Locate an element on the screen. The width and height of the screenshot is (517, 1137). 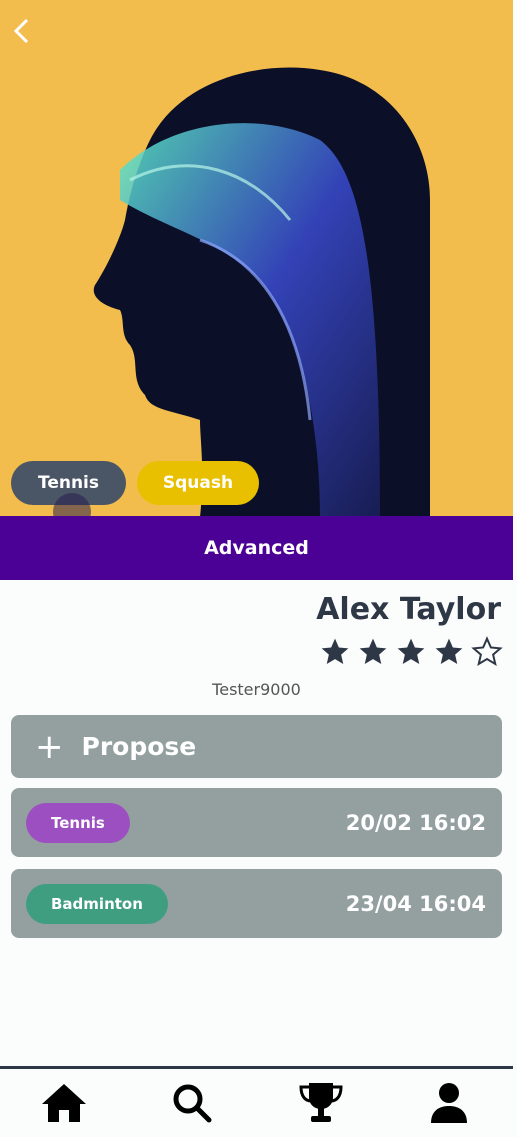
trophy-icon is located at coordinates (321, 1102).